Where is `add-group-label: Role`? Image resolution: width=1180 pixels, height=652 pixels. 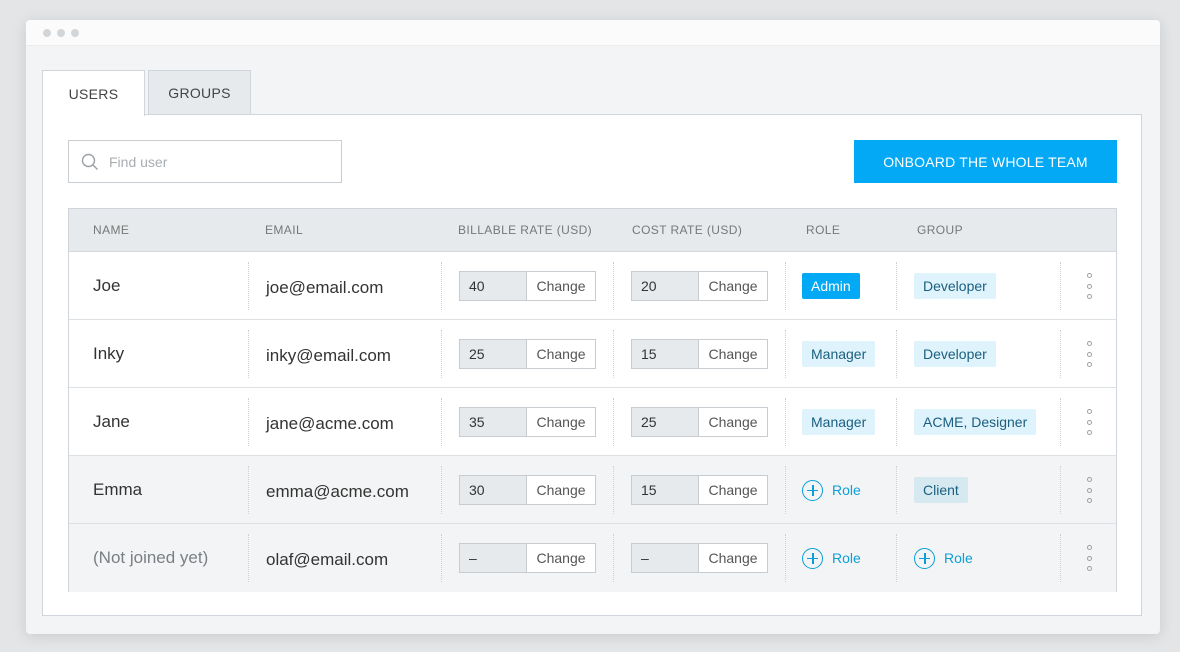
add-group-label: Role is located at coordinates (958, 558).